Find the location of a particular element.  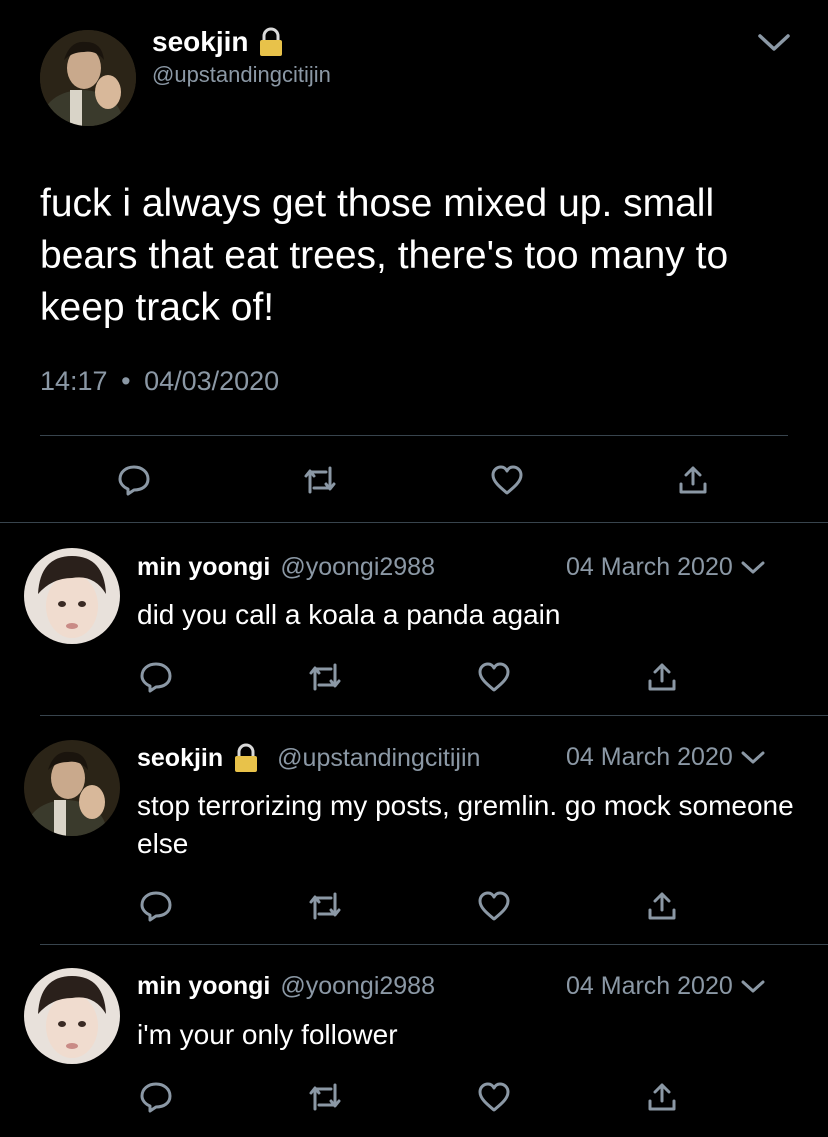

tweet-time: 14:17 is located at coordinates (74, 381).